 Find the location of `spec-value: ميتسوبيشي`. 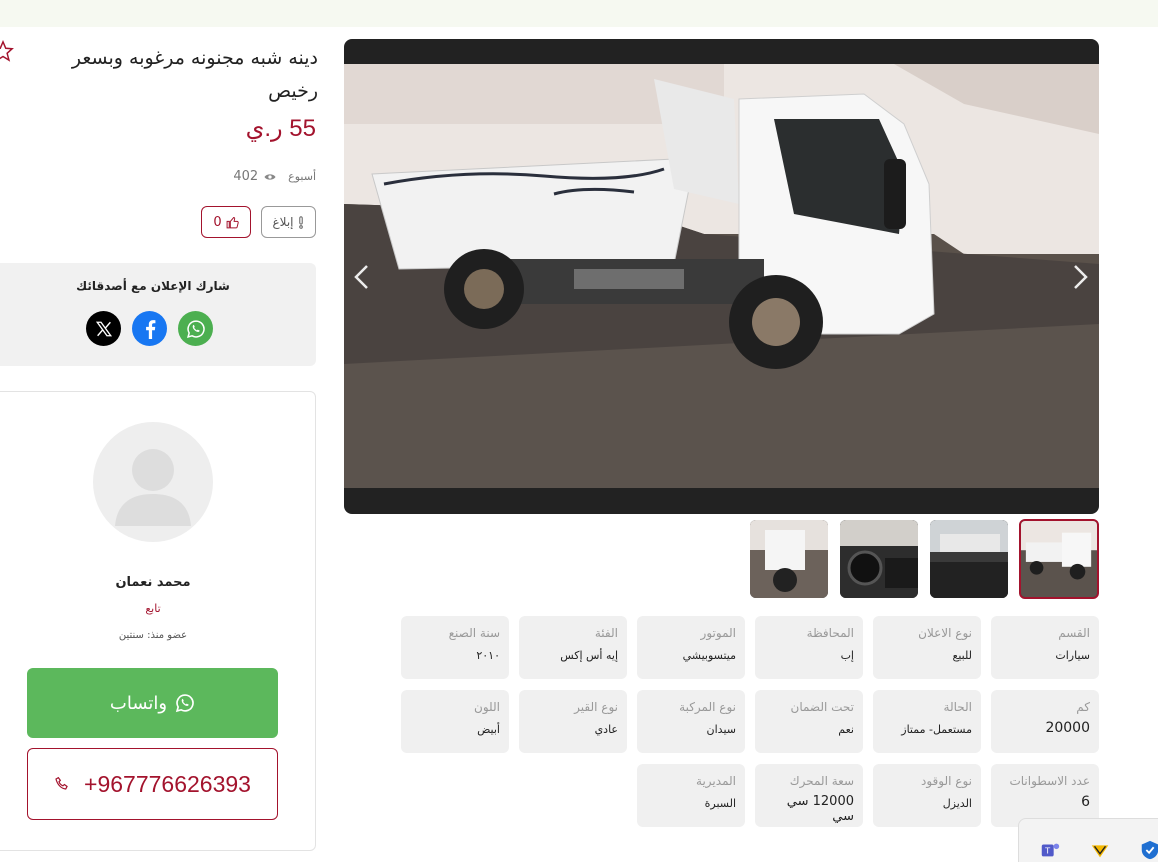

spec-value: ميتسوبيشي is located at coordinates (709, 655).